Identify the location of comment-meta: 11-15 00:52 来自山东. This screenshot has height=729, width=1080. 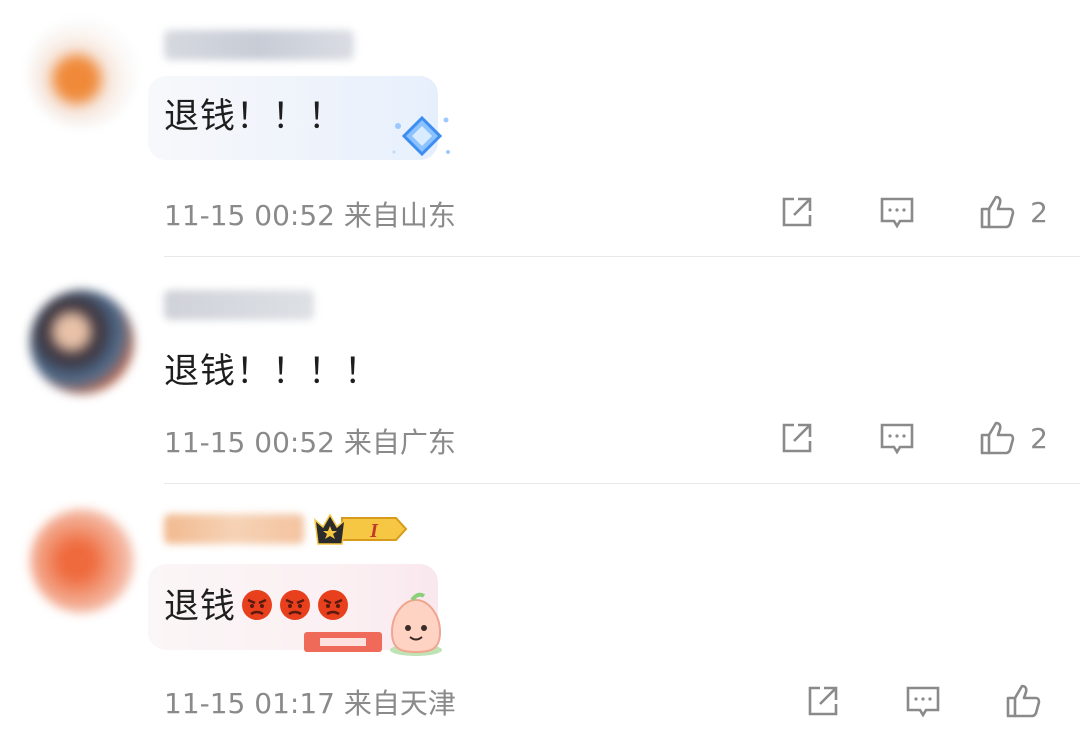
(310, 214).